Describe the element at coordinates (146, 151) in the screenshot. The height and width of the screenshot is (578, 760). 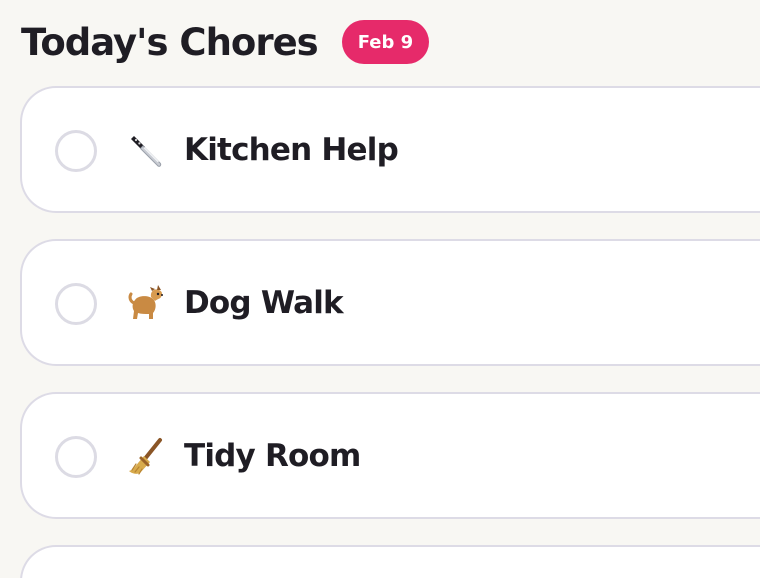
I see `knife-icon` at that location.